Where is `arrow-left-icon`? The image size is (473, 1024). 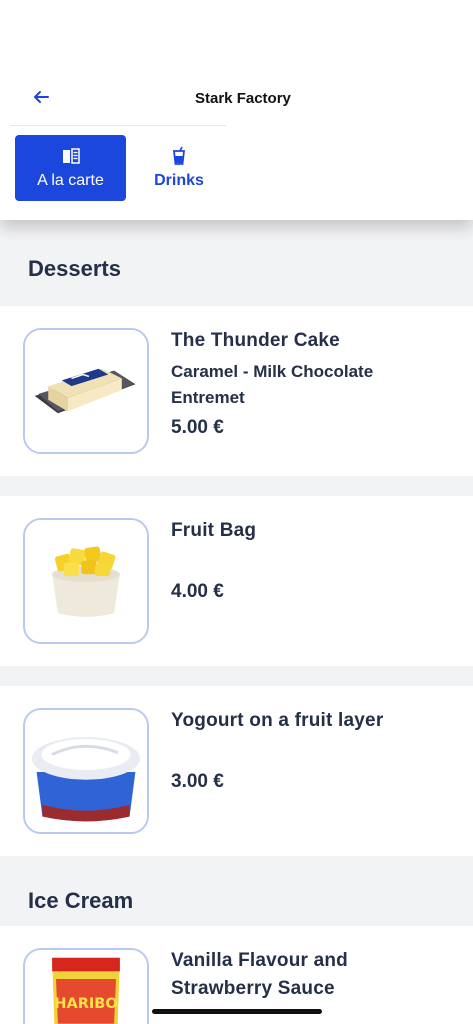
arrow-left-icon is located at coordinates (41, 97).